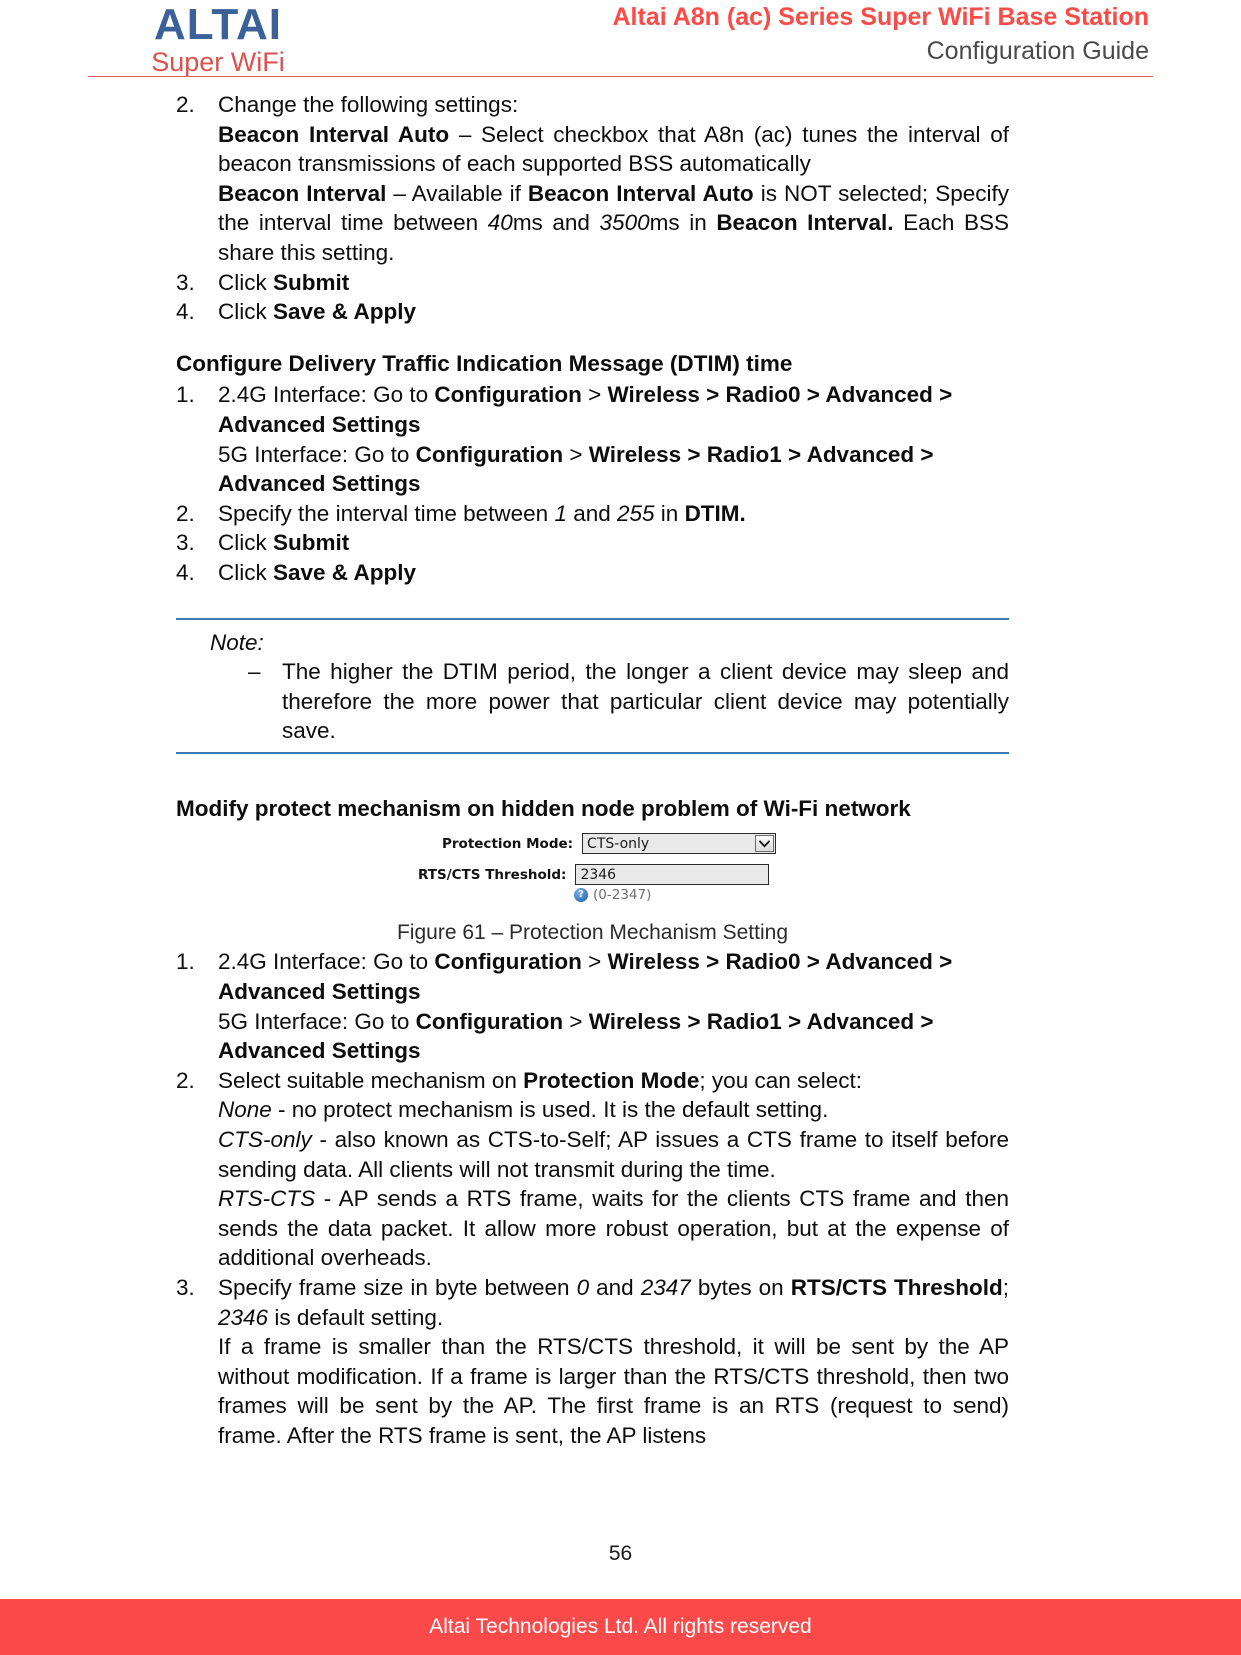 This screenshot has height=1655, width=1241. I want to click on note-dash: –, so click(254, 672).